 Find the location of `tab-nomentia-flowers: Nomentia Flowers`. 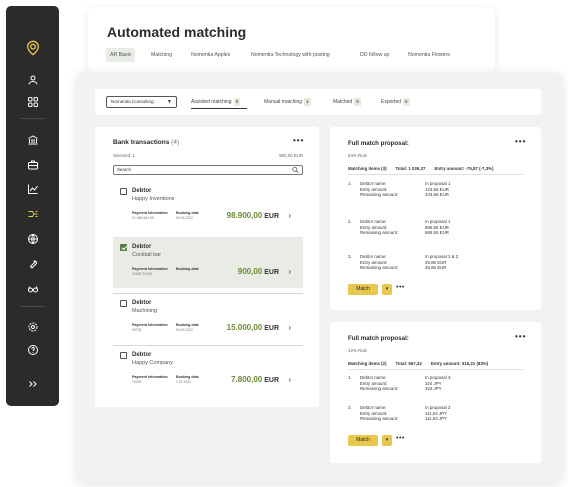

tab-nomentia-flowers: Nomentia Flowers is located at coordinates (429, 55).